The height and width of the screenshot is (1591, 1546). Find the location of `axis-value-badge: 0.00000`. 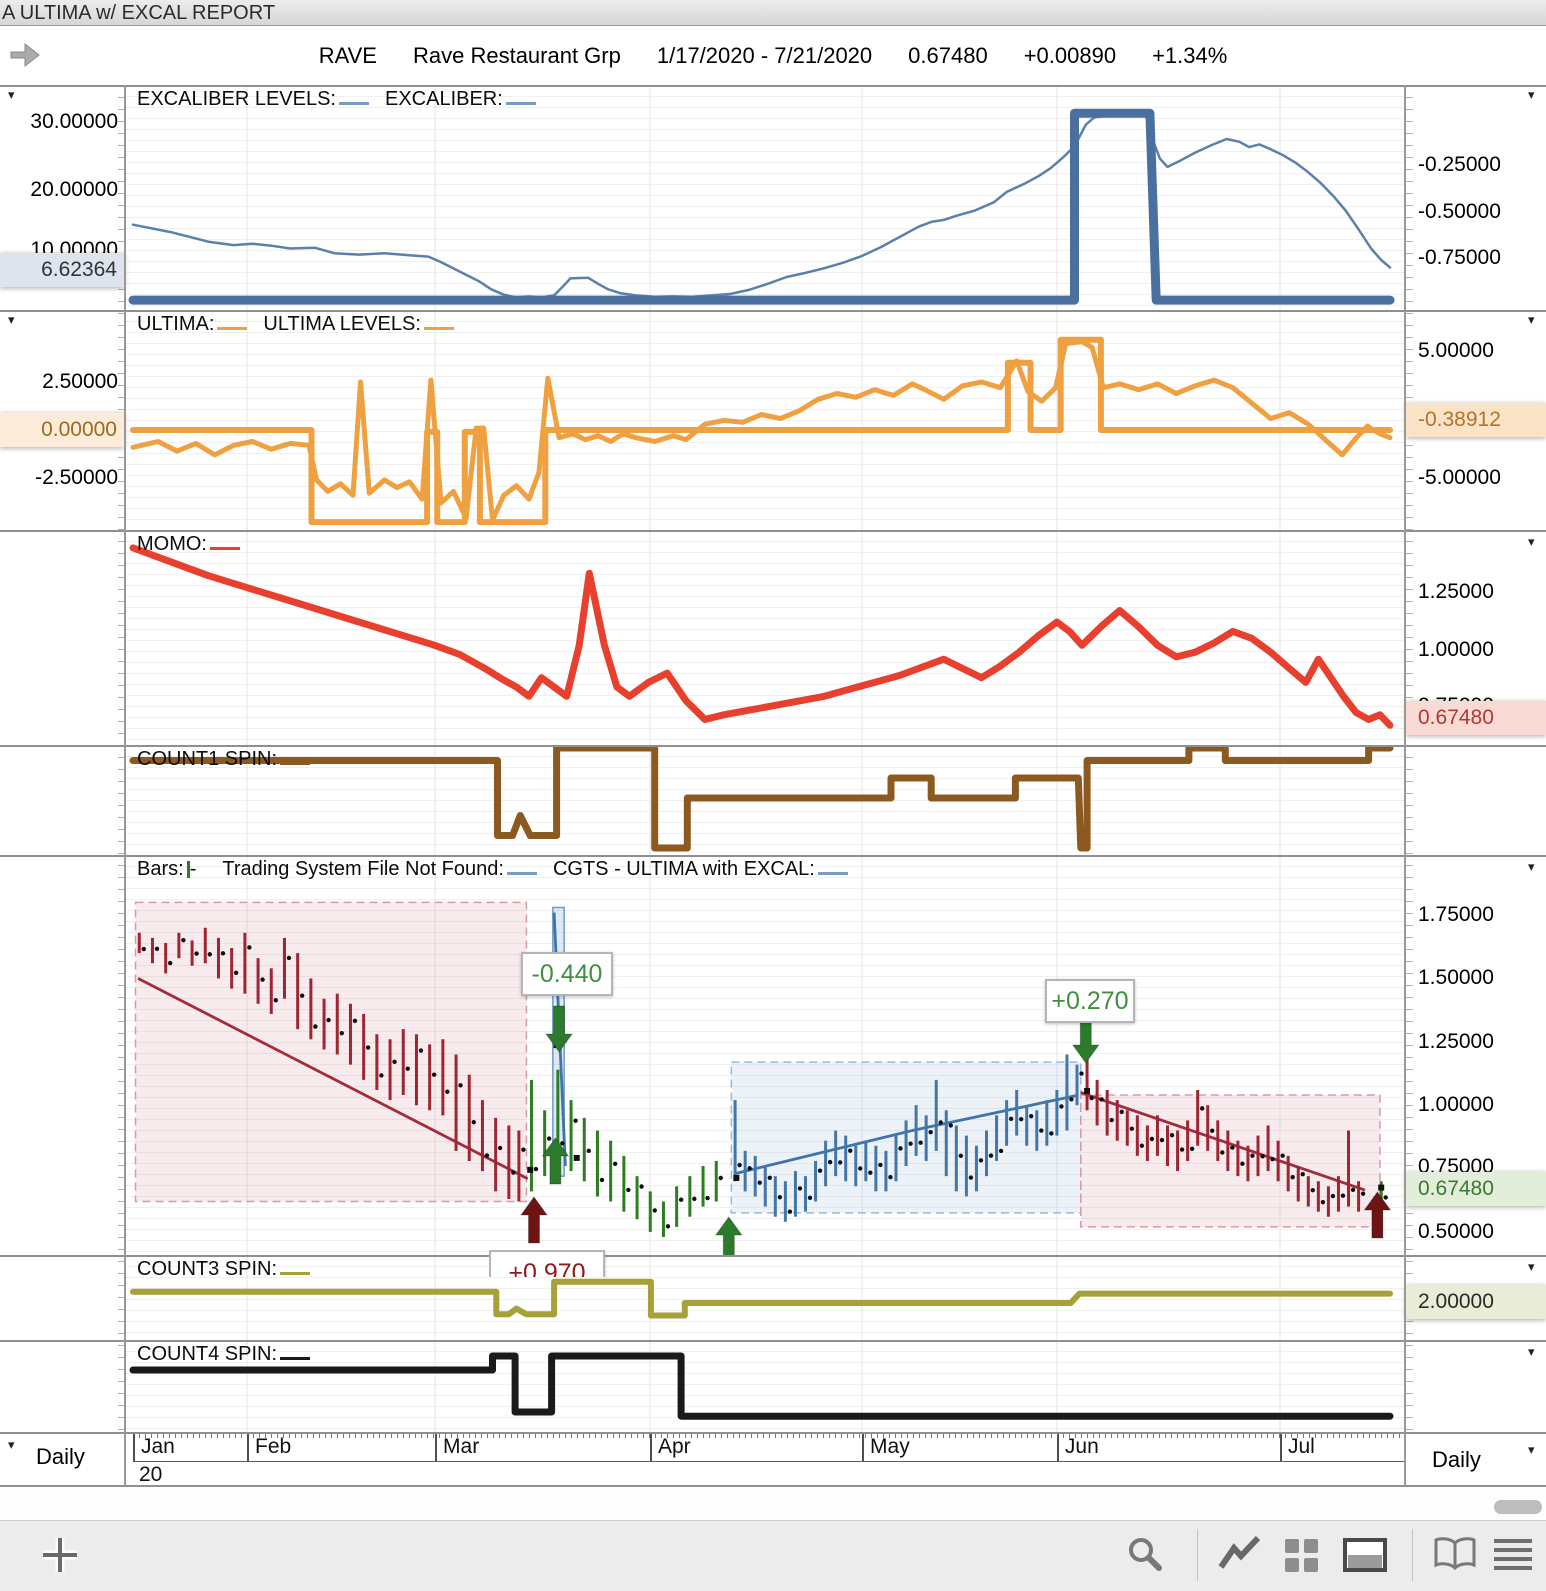

axis-value-badge: 0.00000 is located at coordinates (62, 430).